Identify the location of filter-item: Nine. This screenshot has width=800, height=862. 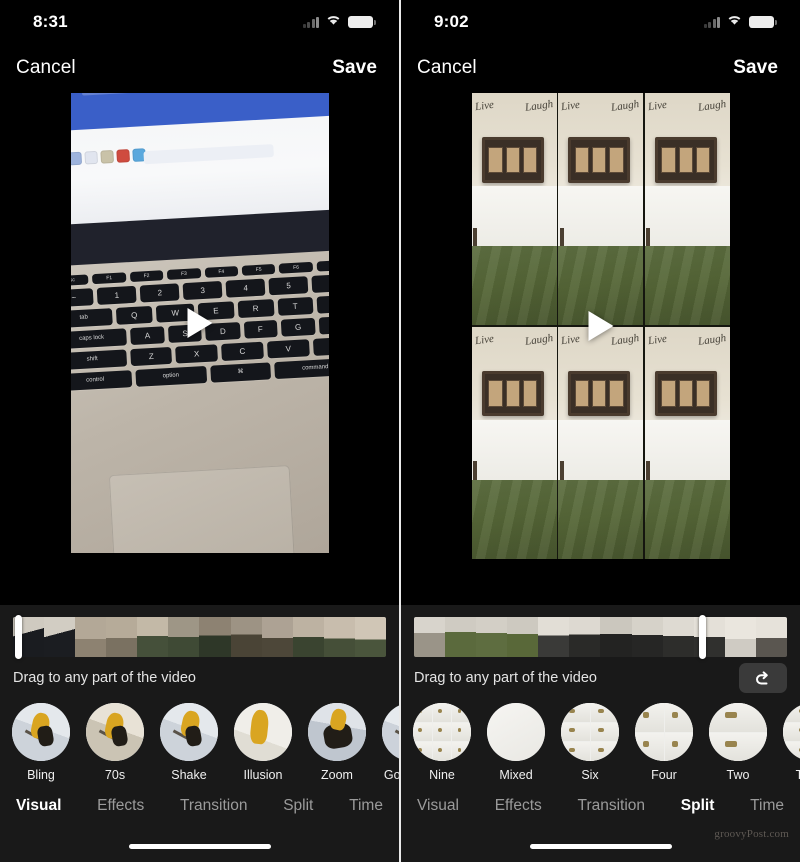
(442, 742).